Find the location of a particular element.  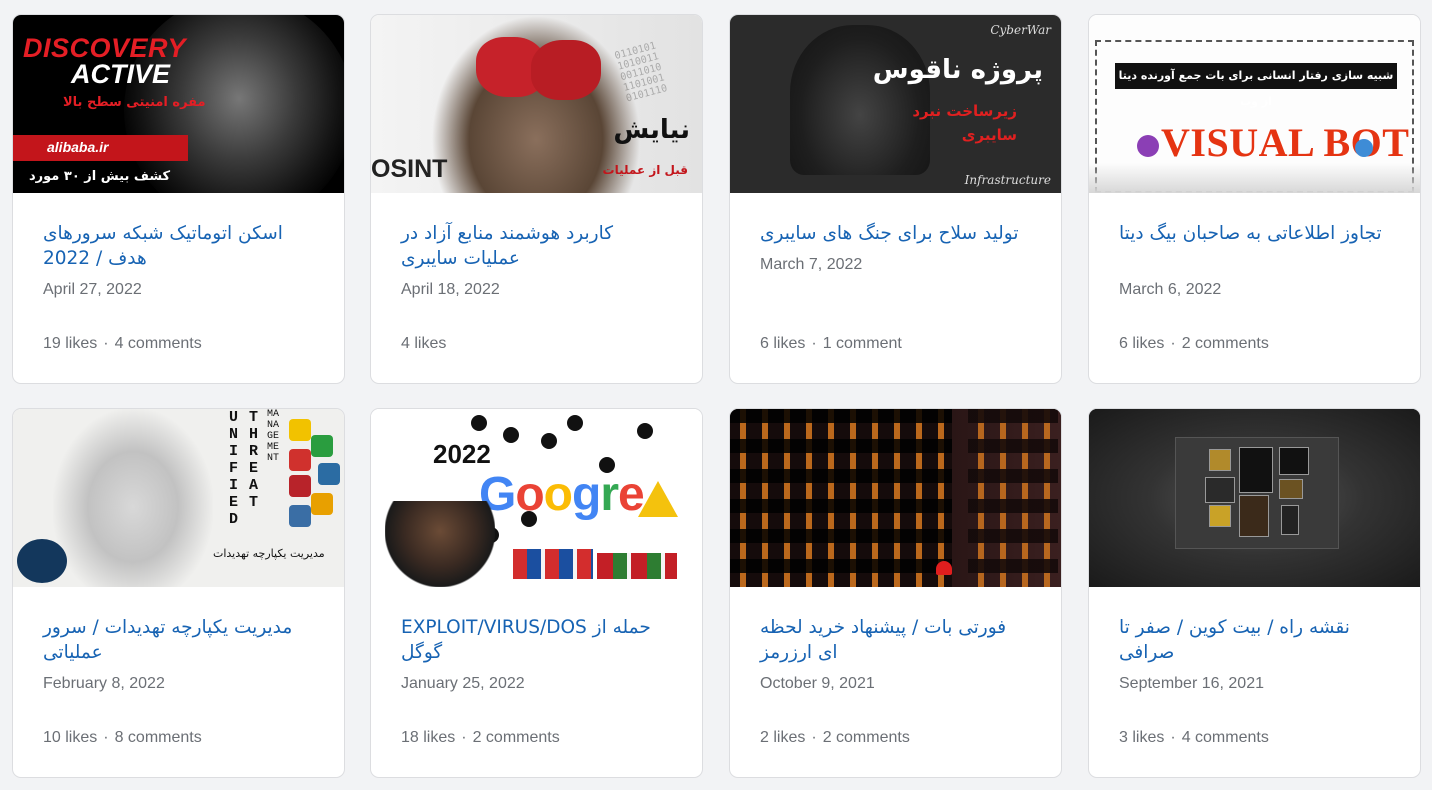

post-thumbnail: 2022 Googre is located at coordinates (536, 498).